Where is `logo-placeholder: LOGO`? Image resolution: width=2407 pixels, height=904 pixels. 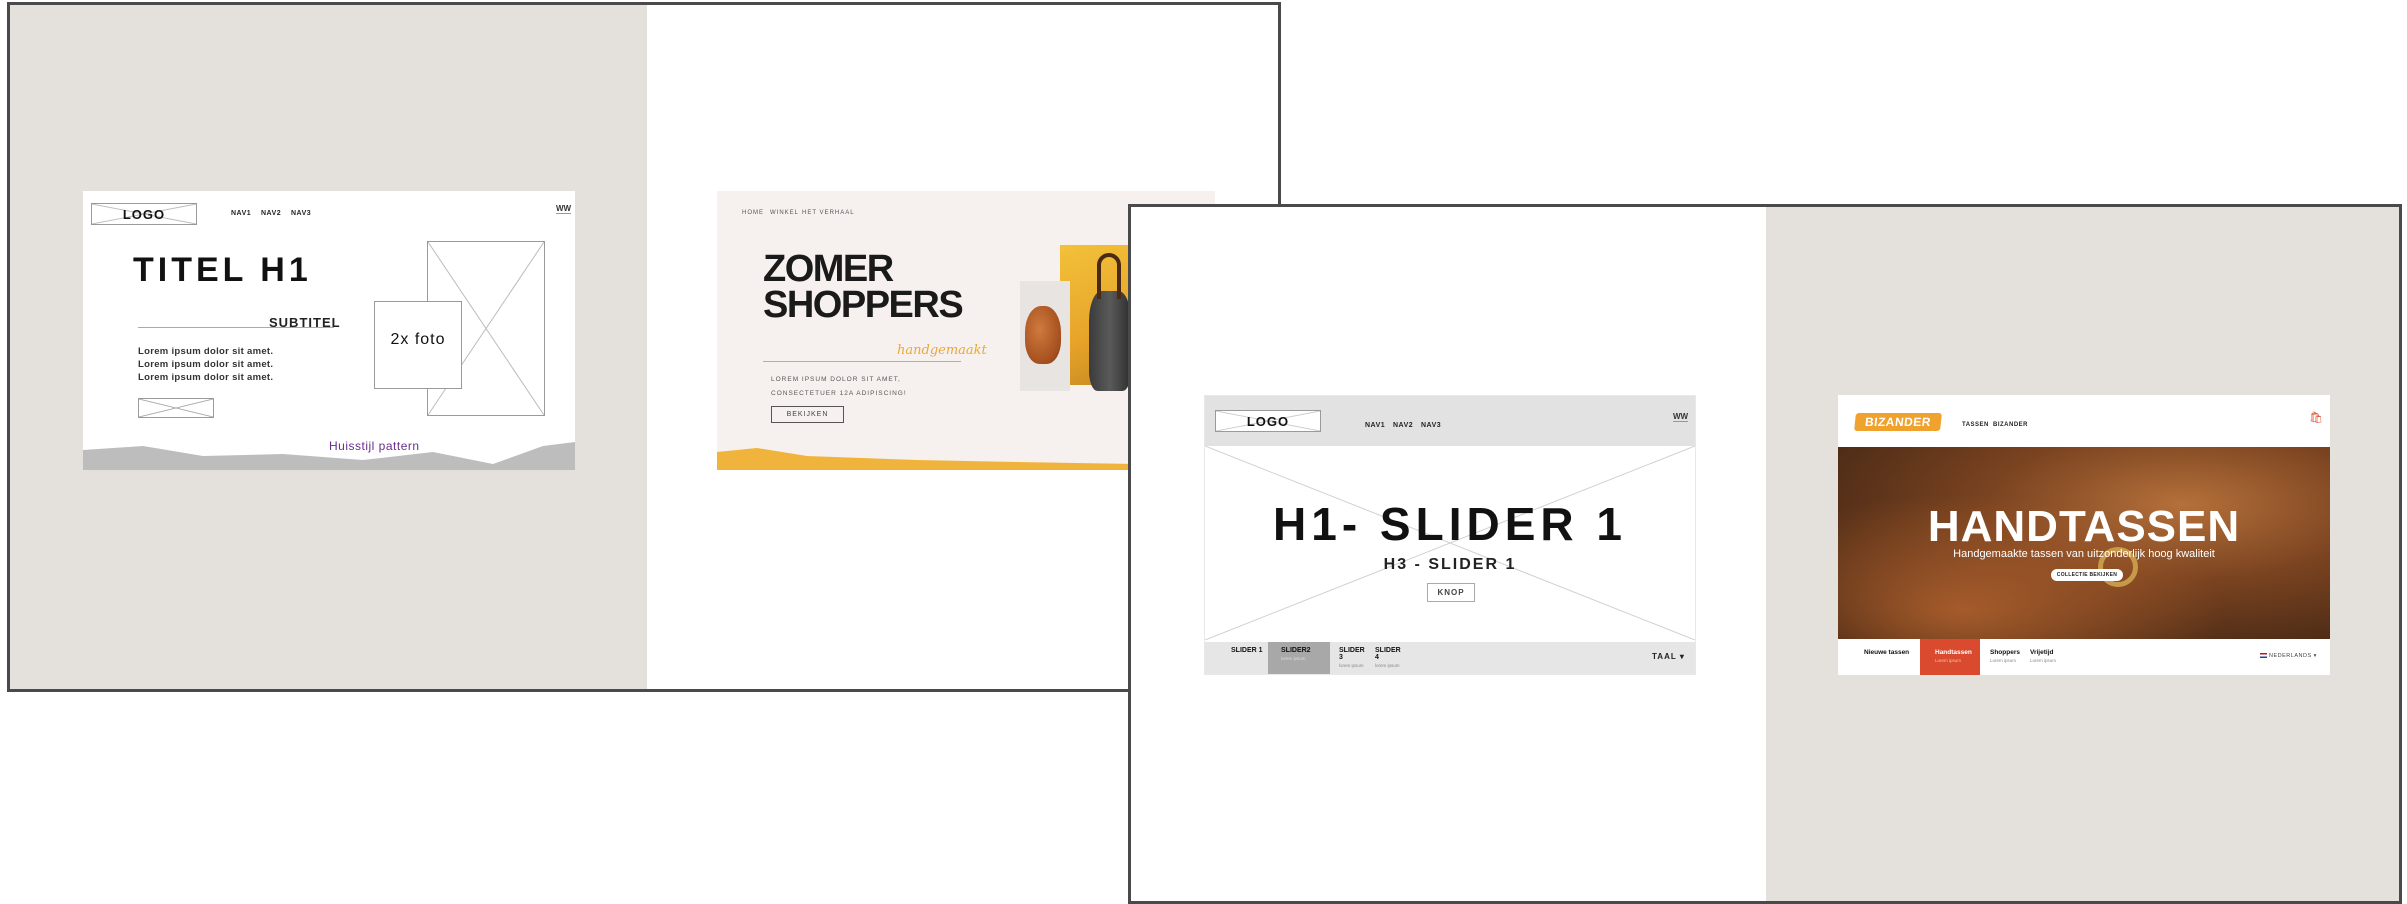 logo-placeholder: LOGO is located at coordinates (144, 214).